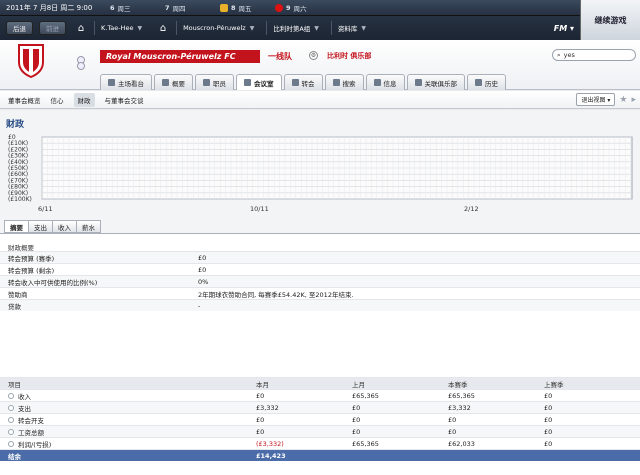 The width and height of the screenshot is (640, 475). I want to click on club-dropdown: Mouscron-Péruwelz ▼, so click(218, 28).